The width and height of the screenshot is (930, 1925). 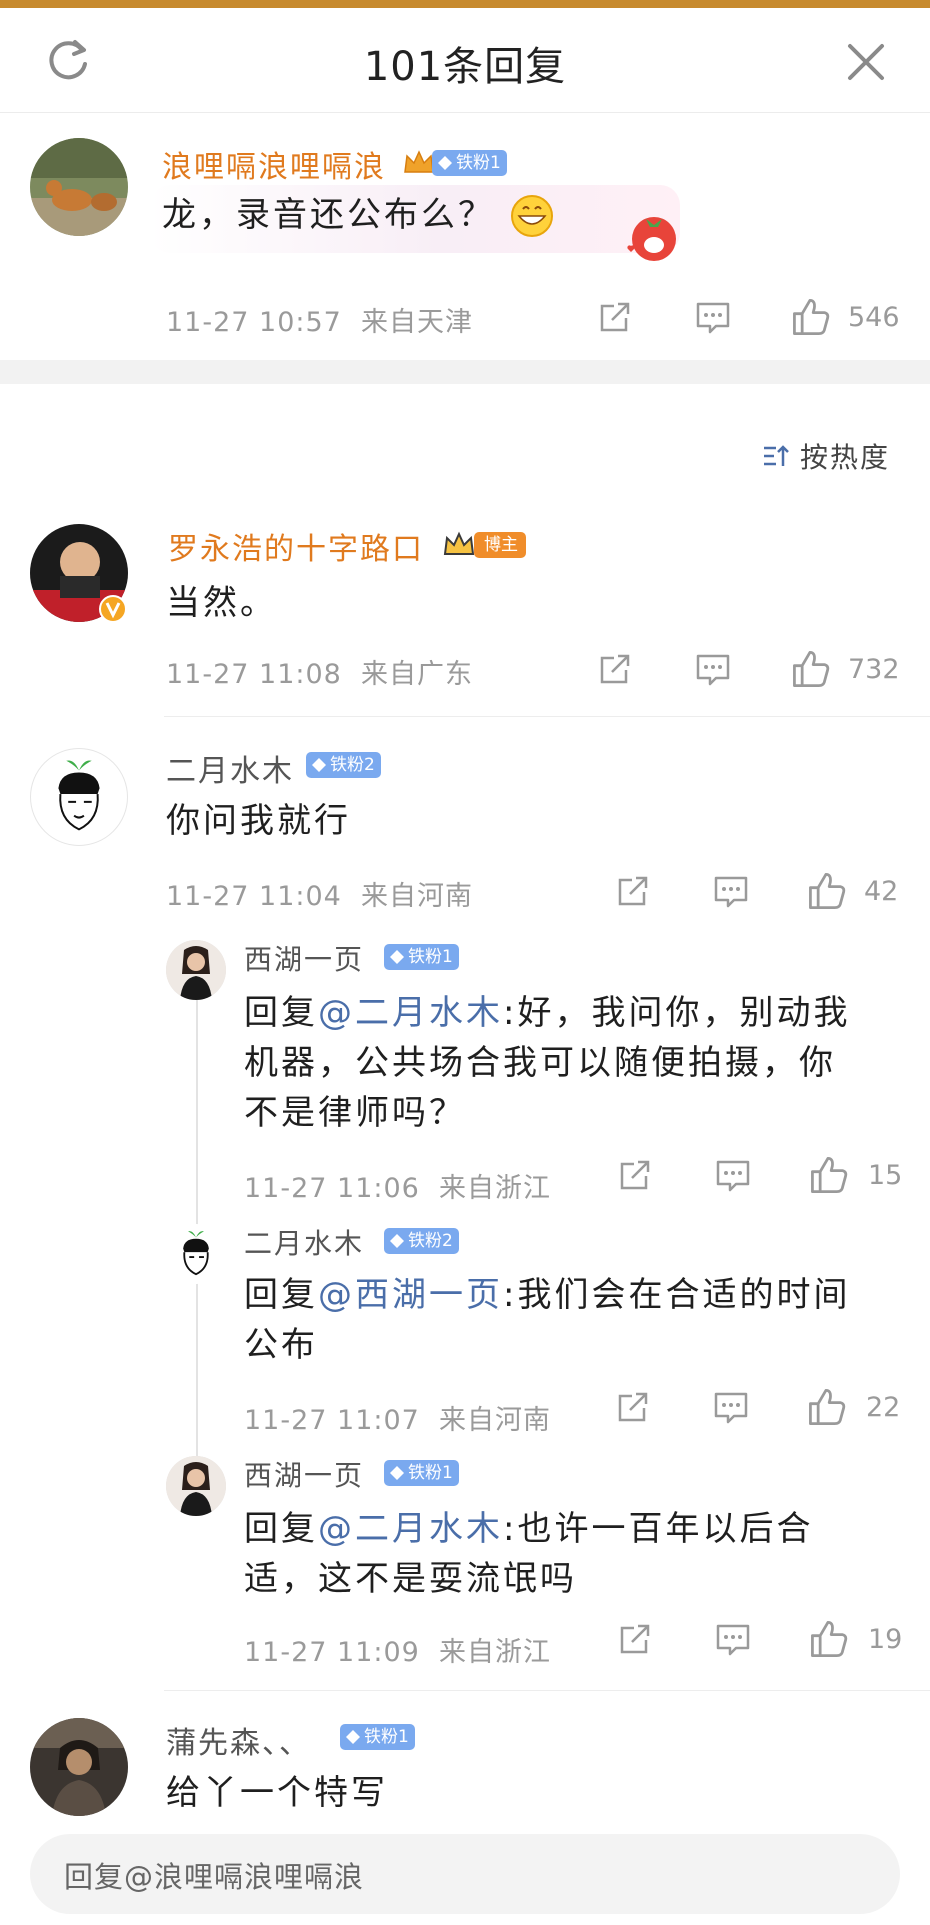 I want to click on username: 蒲先森、、, so click(x=238, y=1740).